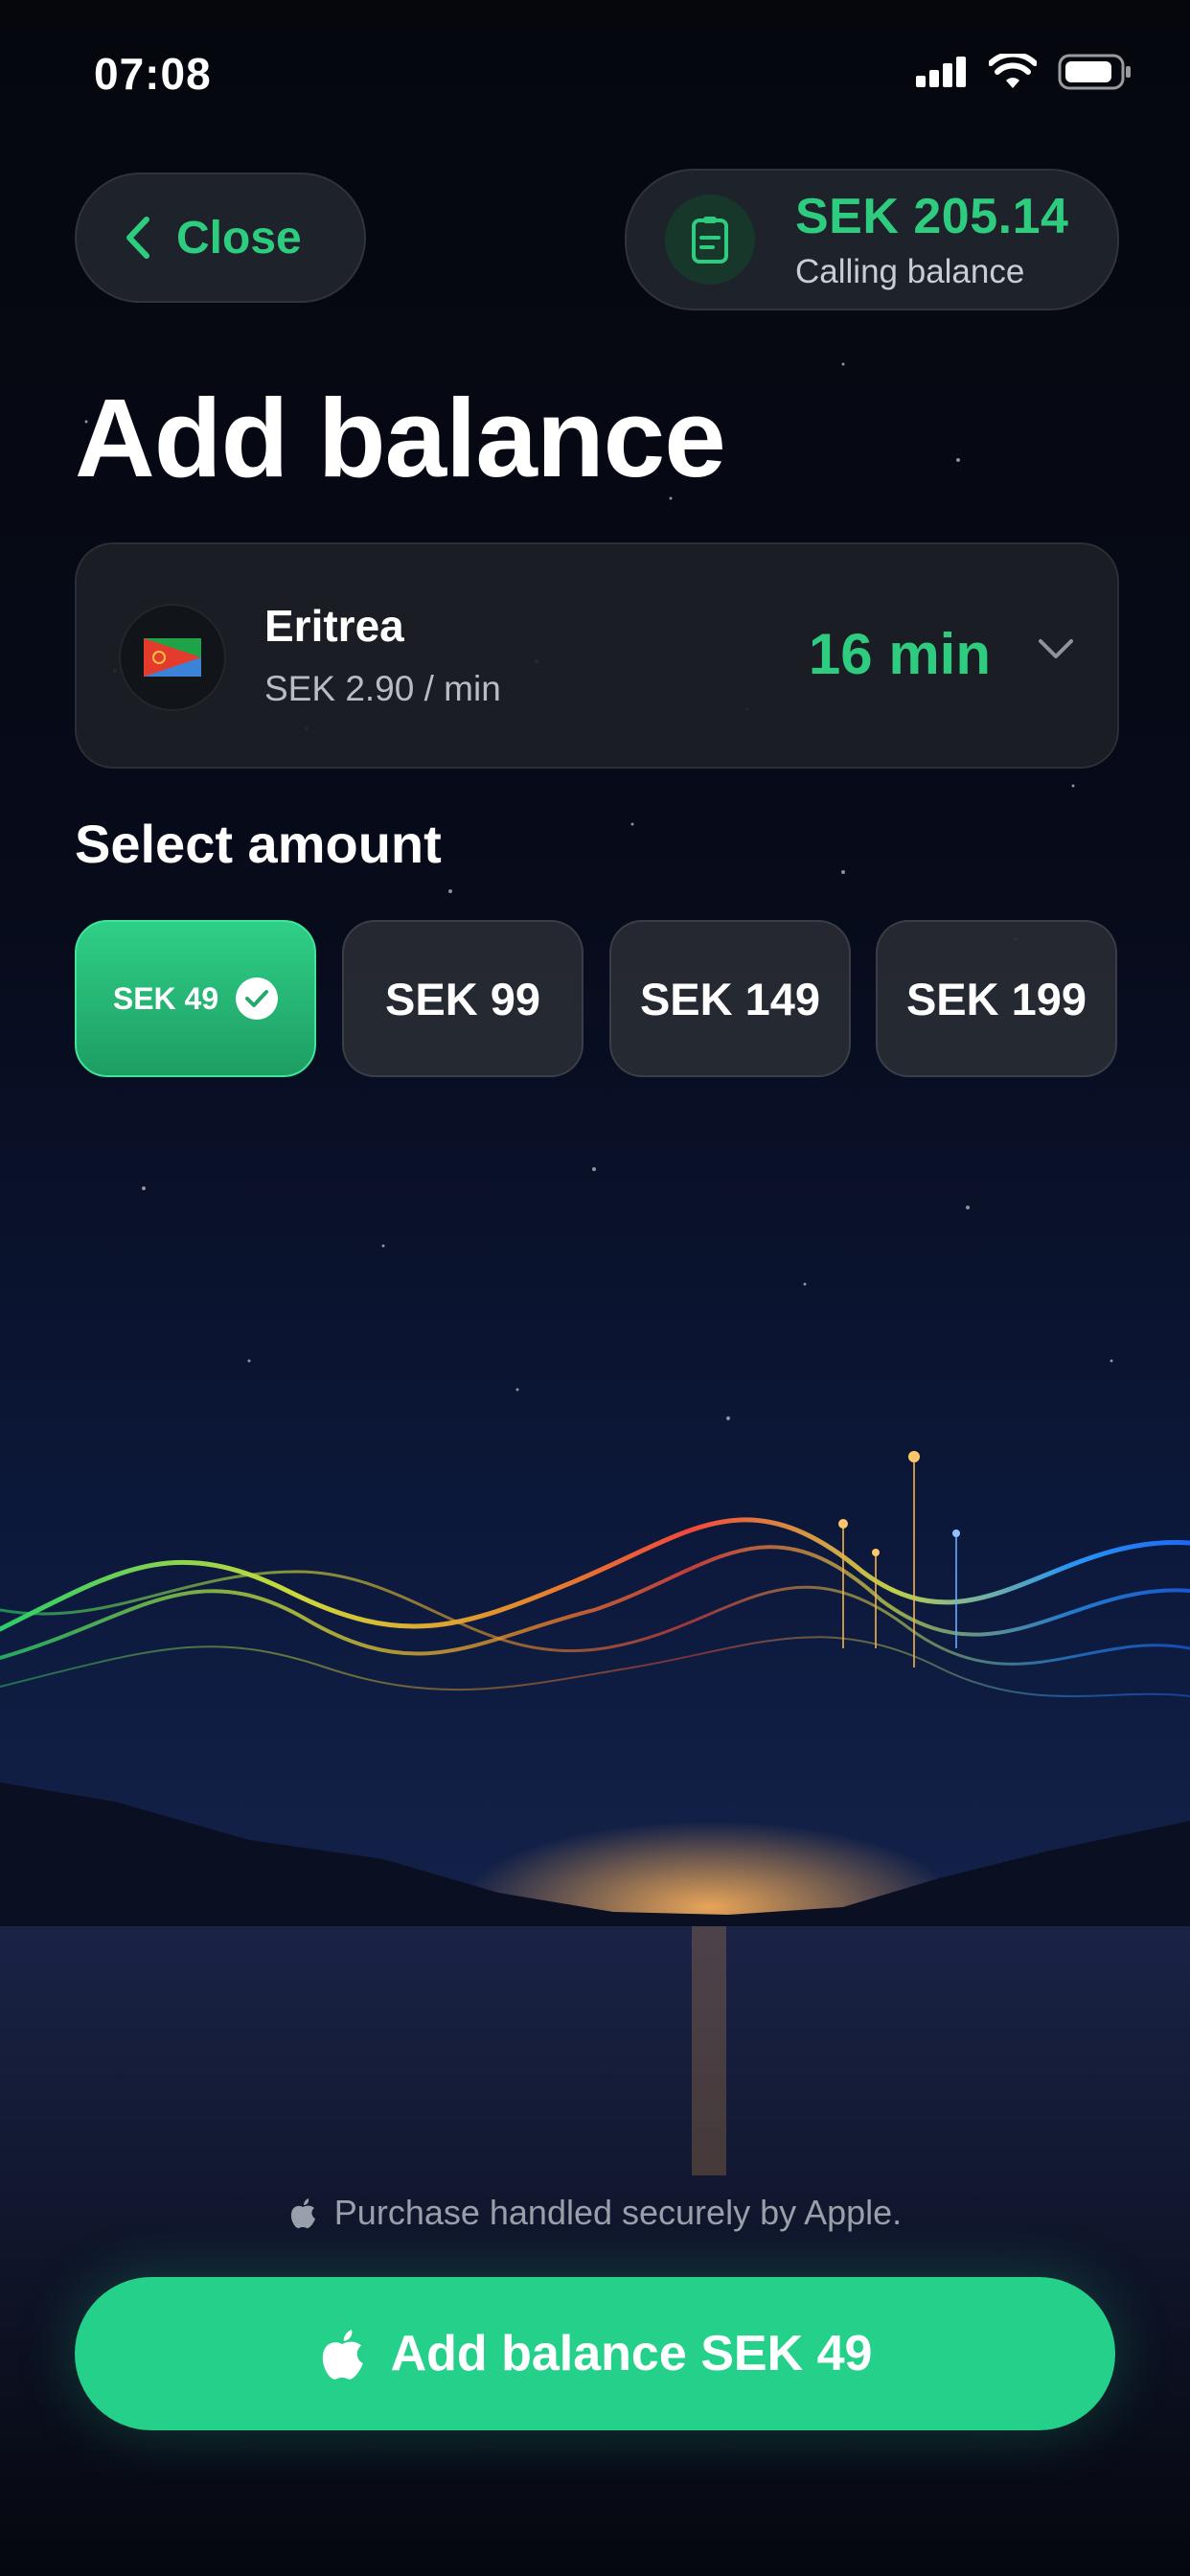 This screenshot has width=1190, height=2576. What do you see at coordinates (1056, 648) in the screenshot?
I see `chevron-down-icon` at bounding box center [1056, 648].